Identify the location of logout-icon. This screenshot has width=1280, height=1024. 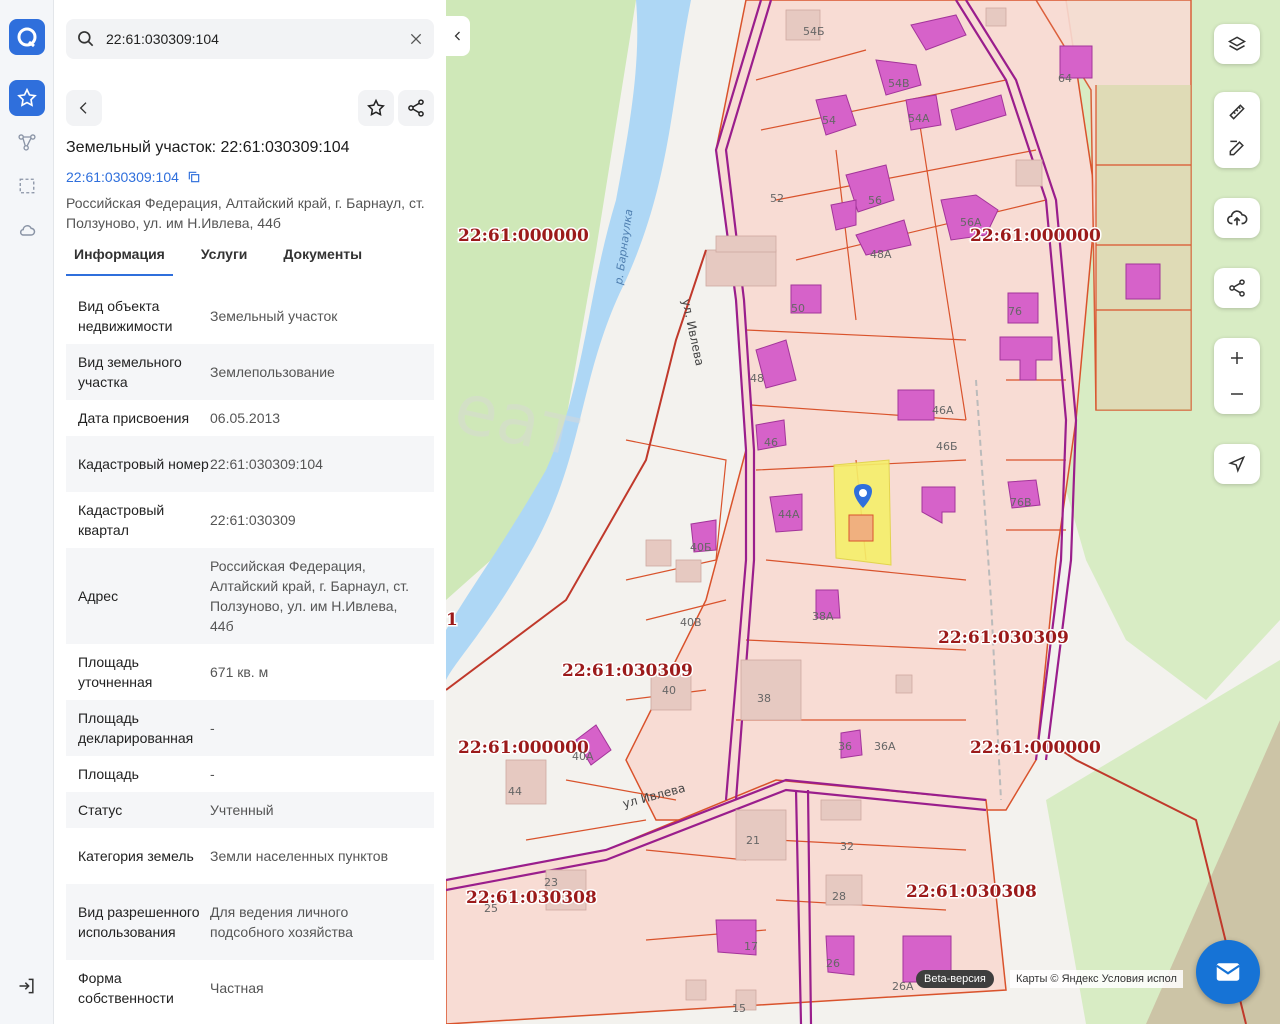
(27, 986).